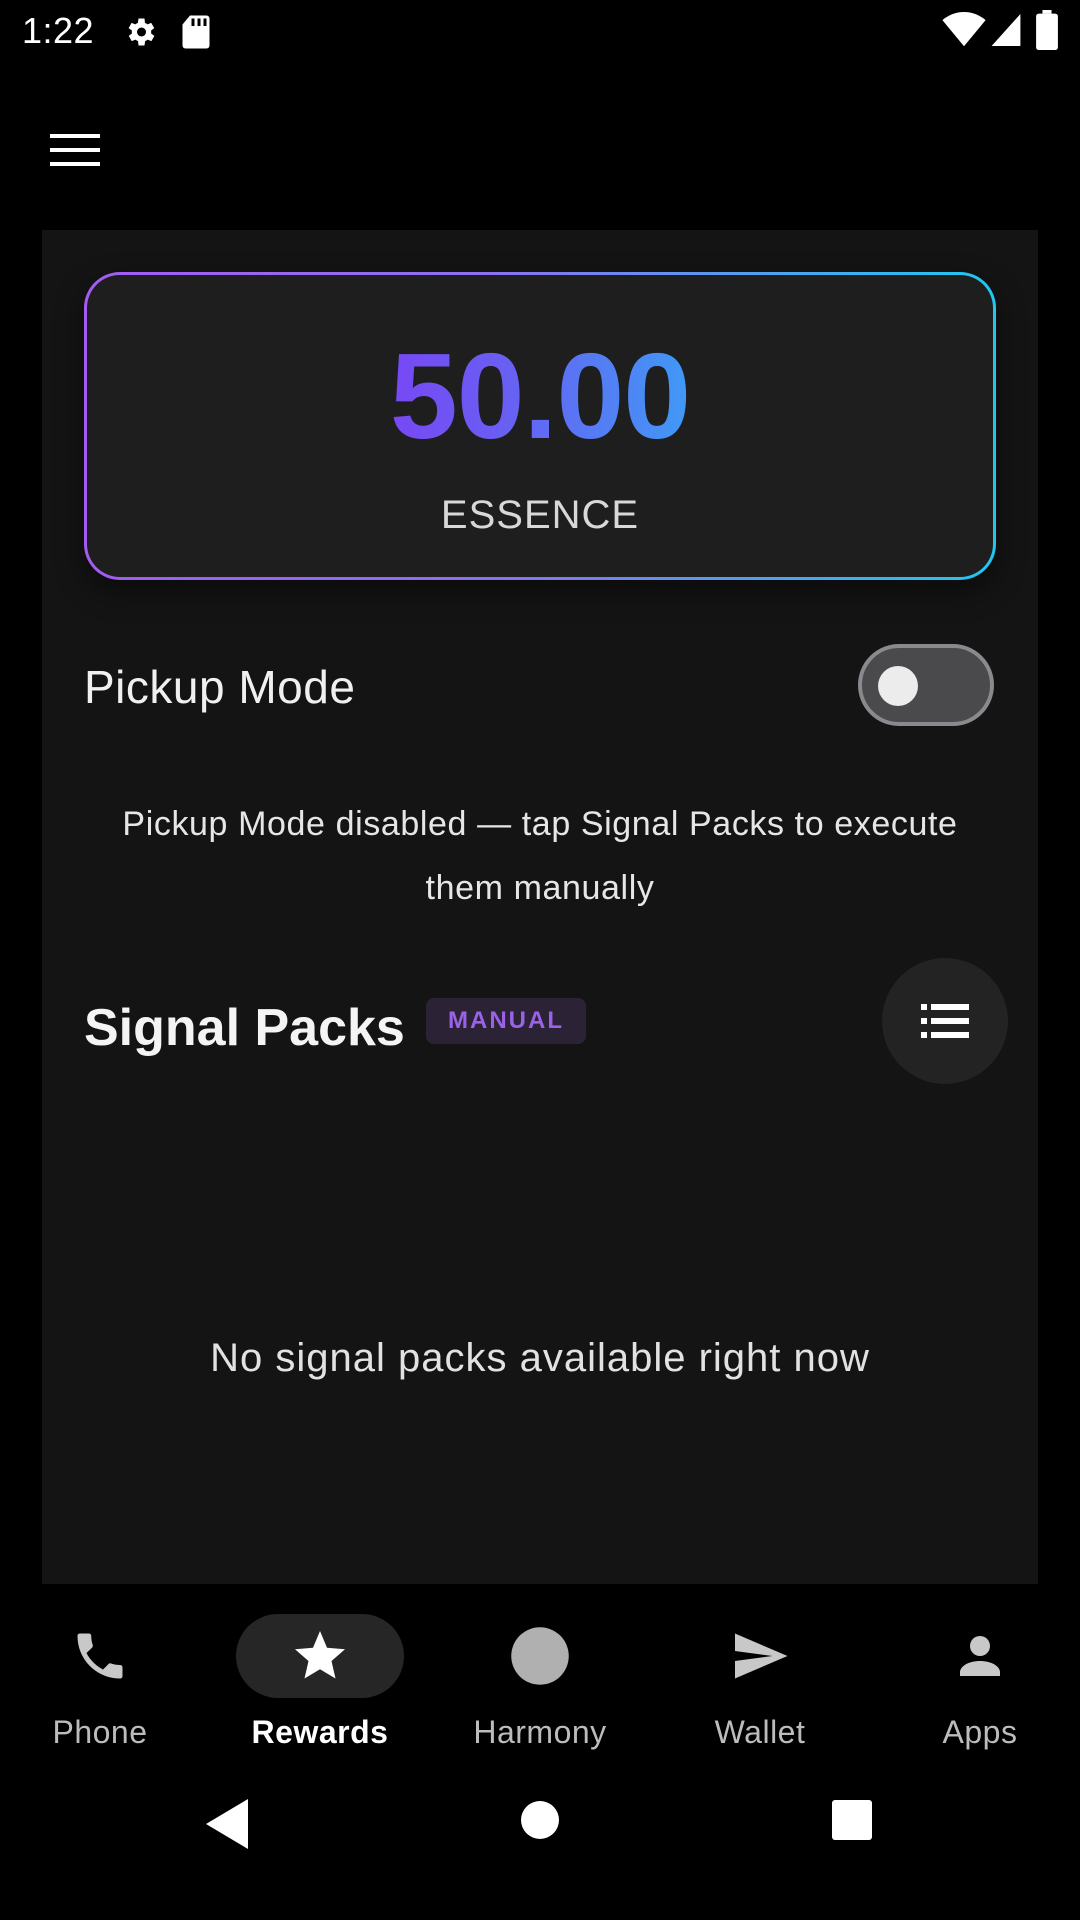 This screenshot has height=1920, width=1080. I want to click on person-icon, so click(980, 1656).